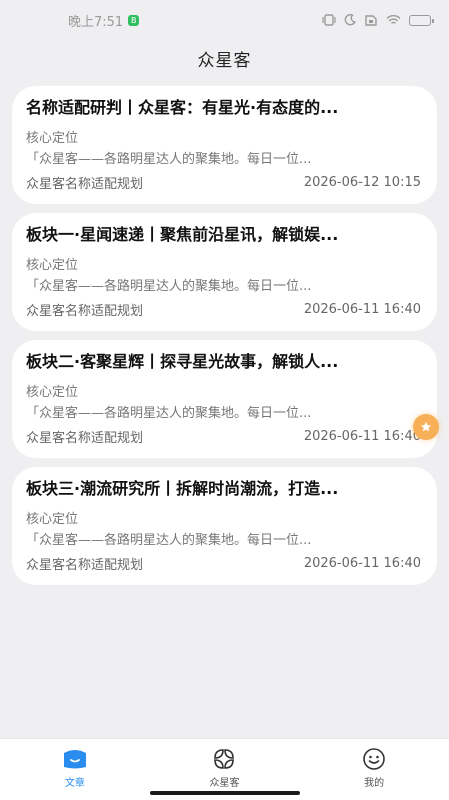 Image resolution: width=449 pixels, height=800 pixels. Describe the element at coordinates (374, 783) in the screenshot. I see `nav-label: 我的` at that location.